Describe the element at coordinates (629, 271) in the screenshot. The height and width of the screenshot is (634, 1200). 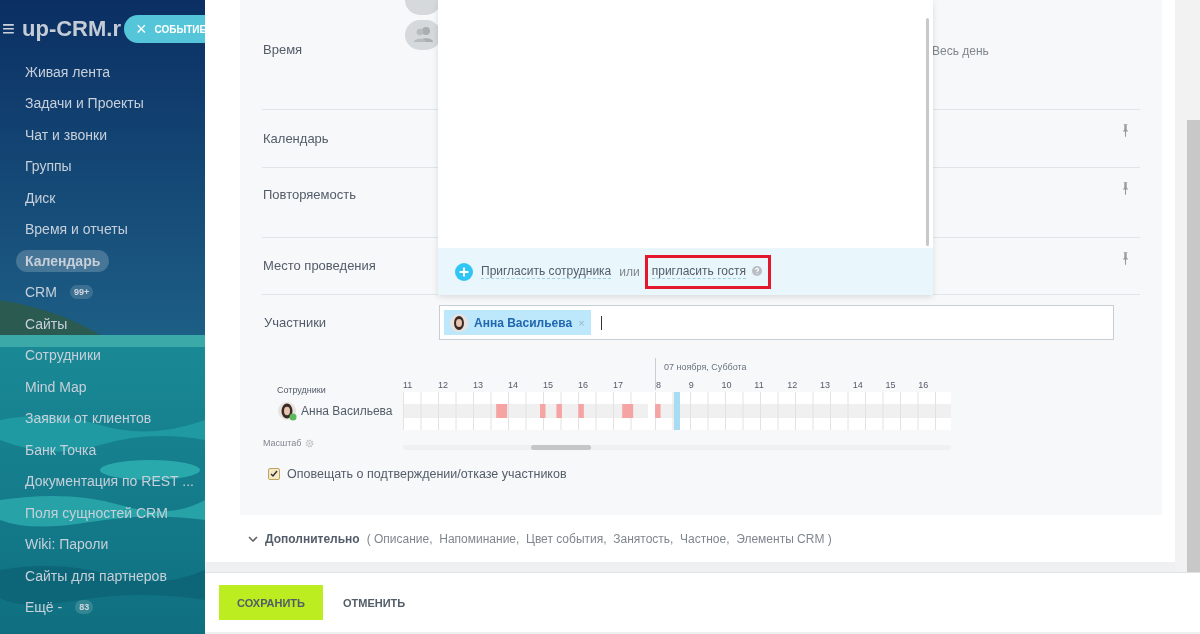
I see `or-text: или` at that location.